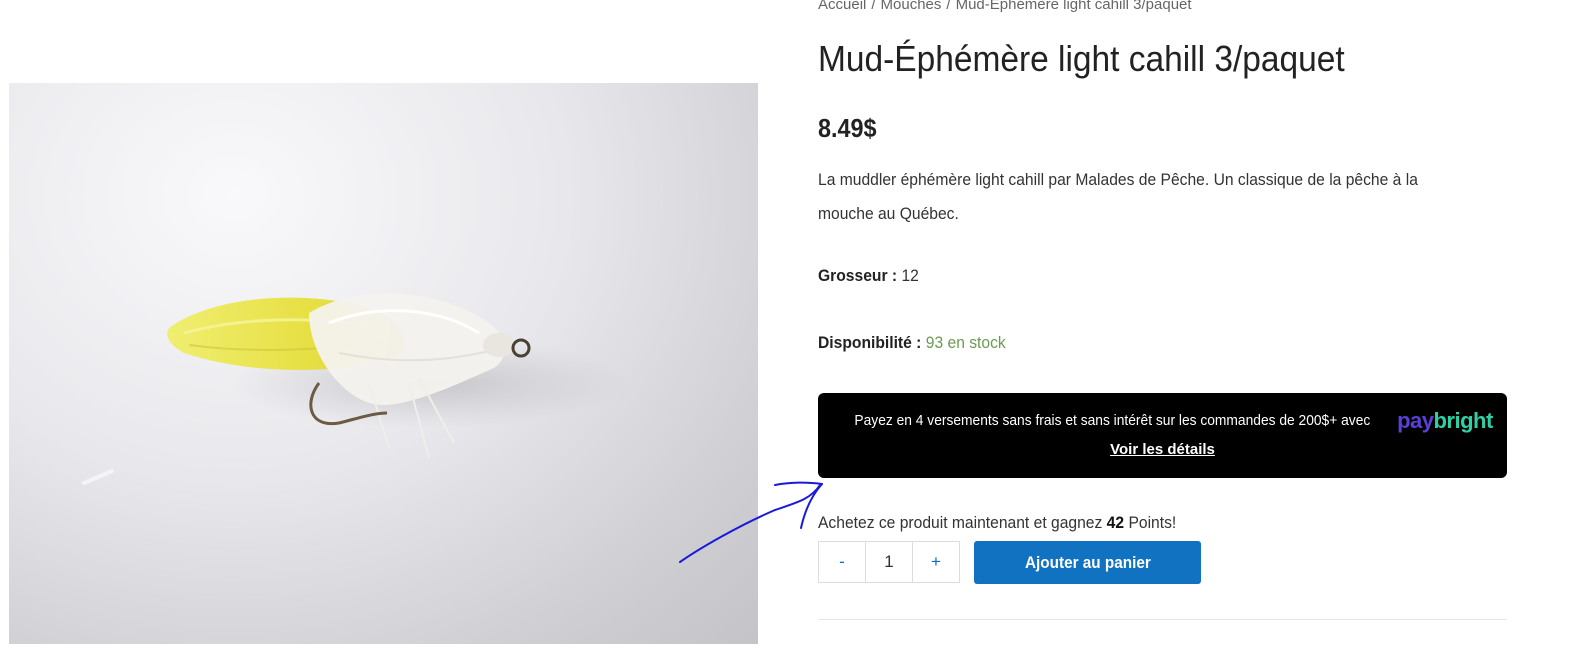 The width and height of the screenshot is (1570, 648). What do you see at coordinates (936, 562) in the screenshot?
I see `quantity-increase-button: +` at bounding box center [936, 562].